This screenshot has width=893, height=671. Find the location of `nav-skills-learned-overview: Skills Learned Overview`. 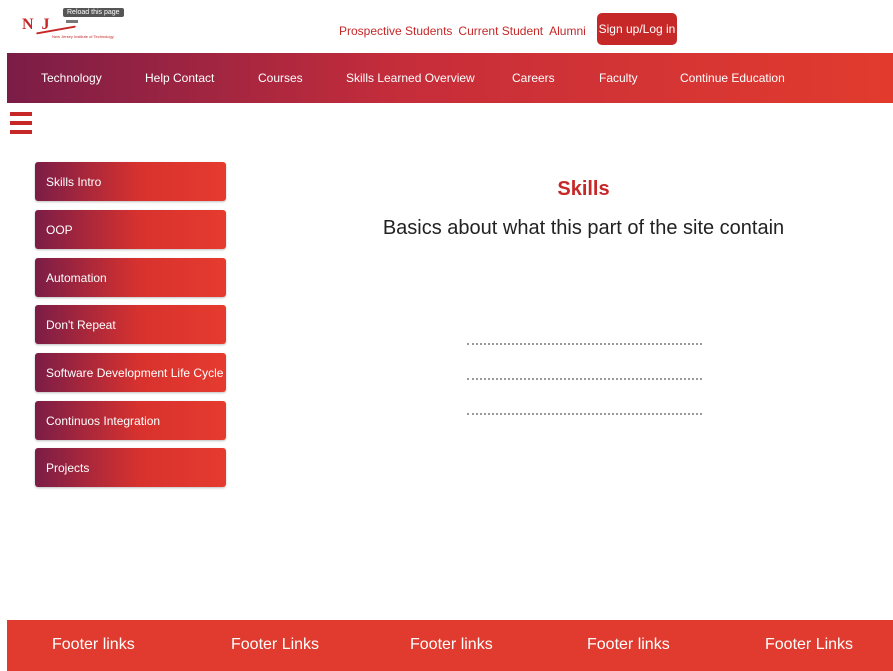

nav-skills-learned-overview: Skills Learned Overview is located at coordinates (410, 78).